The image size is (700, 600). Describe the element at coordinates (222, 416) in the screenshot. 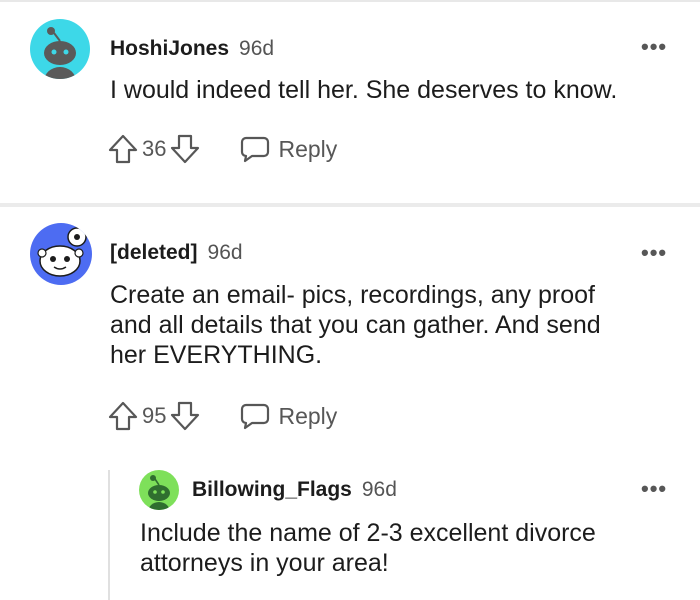

I see `comment-actions: 95 Reply` at that location.